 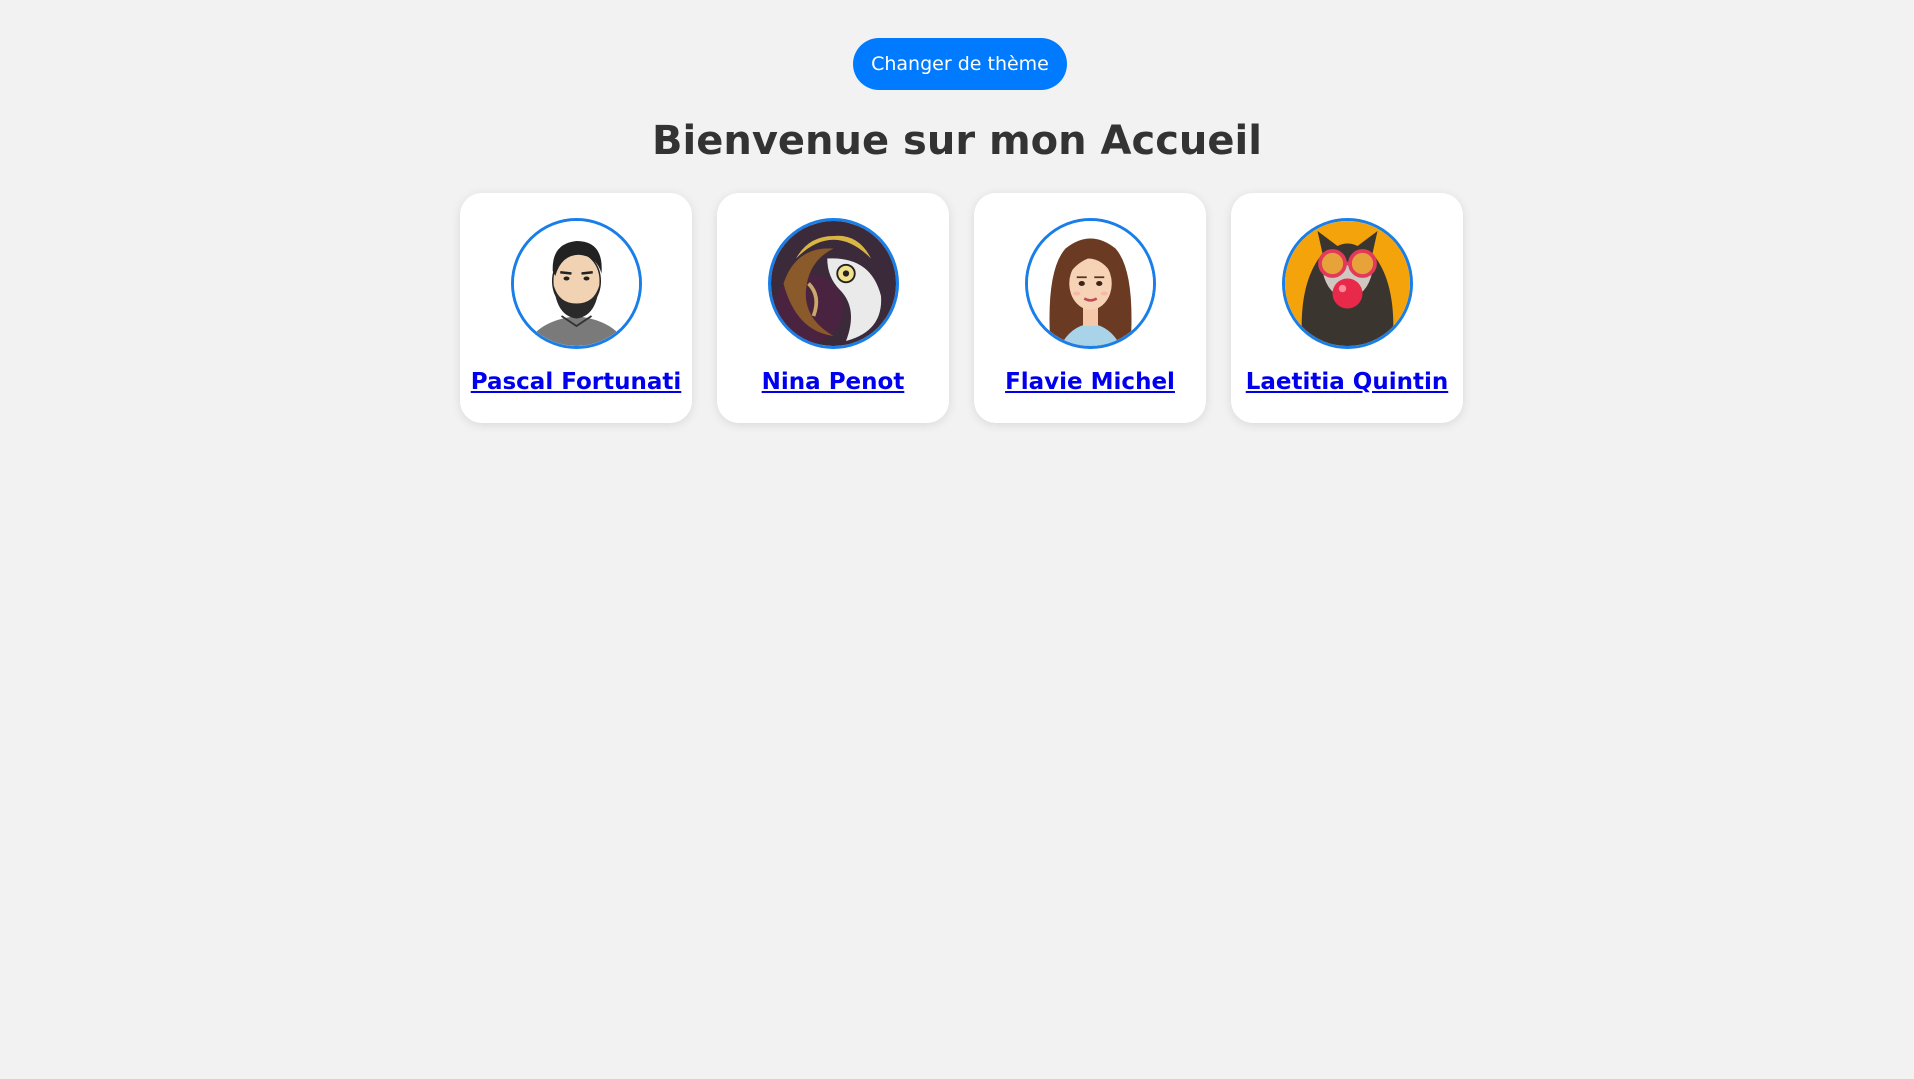 I want to click on avatar-nina-penot, so click(x=833, y=283).